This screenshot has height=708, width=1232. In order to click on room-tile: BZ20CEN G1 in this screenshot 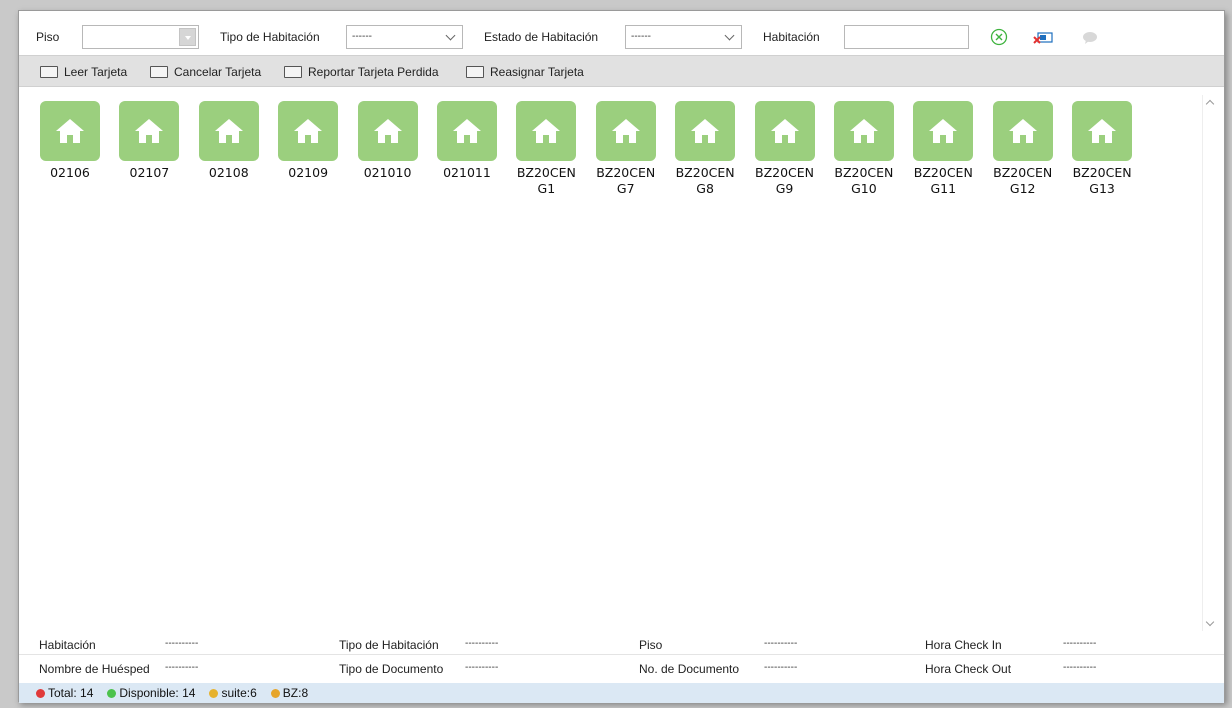, I will do `click(546, 150)`.